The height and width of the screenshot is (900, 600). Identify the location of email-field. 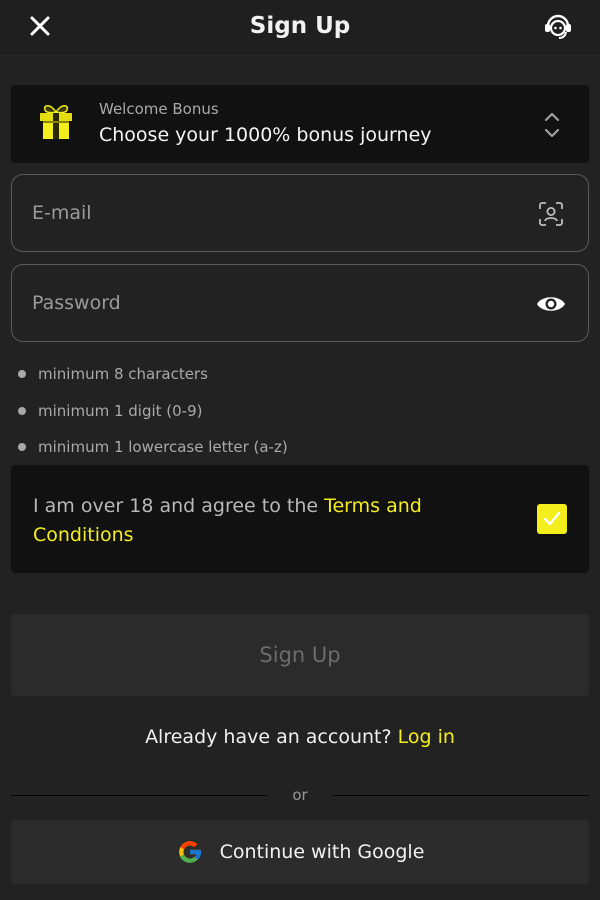
(300, 213).